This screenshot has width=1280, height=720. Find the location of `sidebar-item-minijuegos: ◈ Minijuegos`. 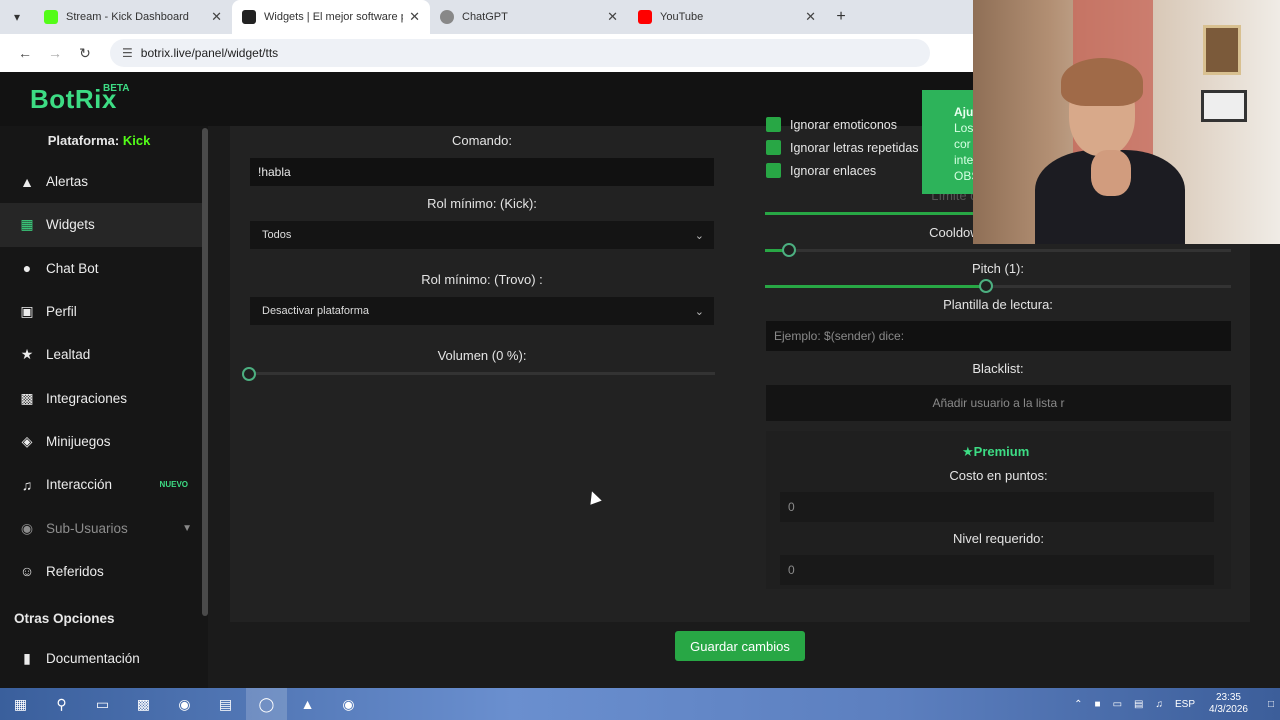

sidebar-item-minijuegos: ◈ Minijuegos is located at coordinates (104, 441).